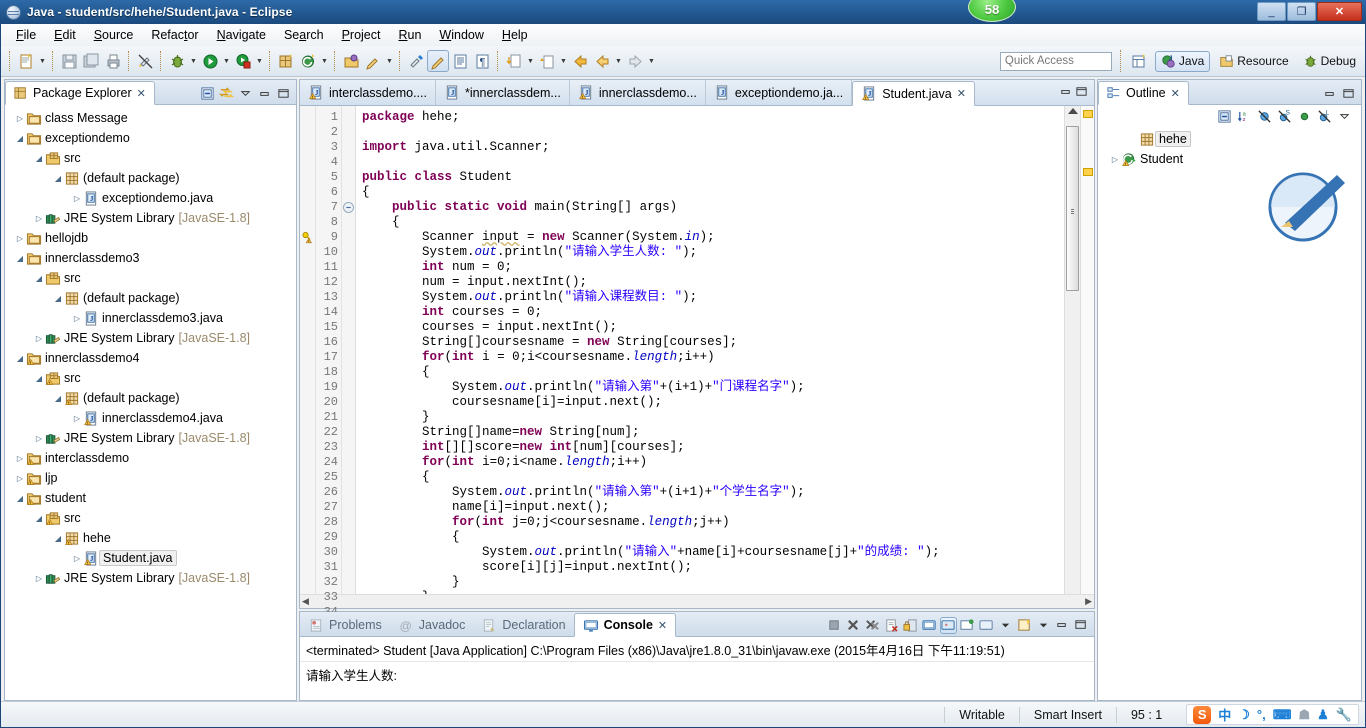  Describe the element at coordinates (580, 61) in the screenshot. I see `back-icon` at that location.